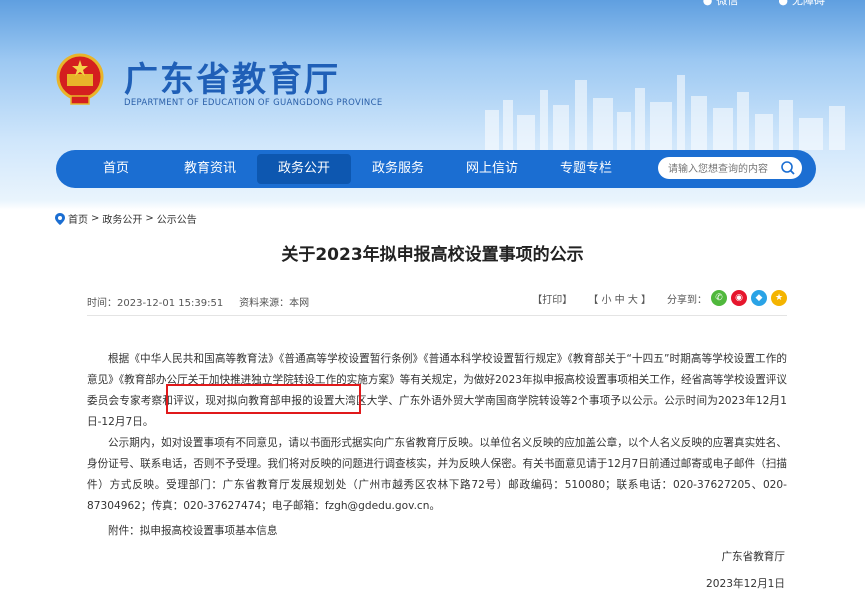 Image resolution: width=865 pixels, height=595 pixels. What do you see at coordinates (619, 298) in the screenshot?
I see `font-size-switcher: 【 小 中 大 】` at bounding box center [619, 298].